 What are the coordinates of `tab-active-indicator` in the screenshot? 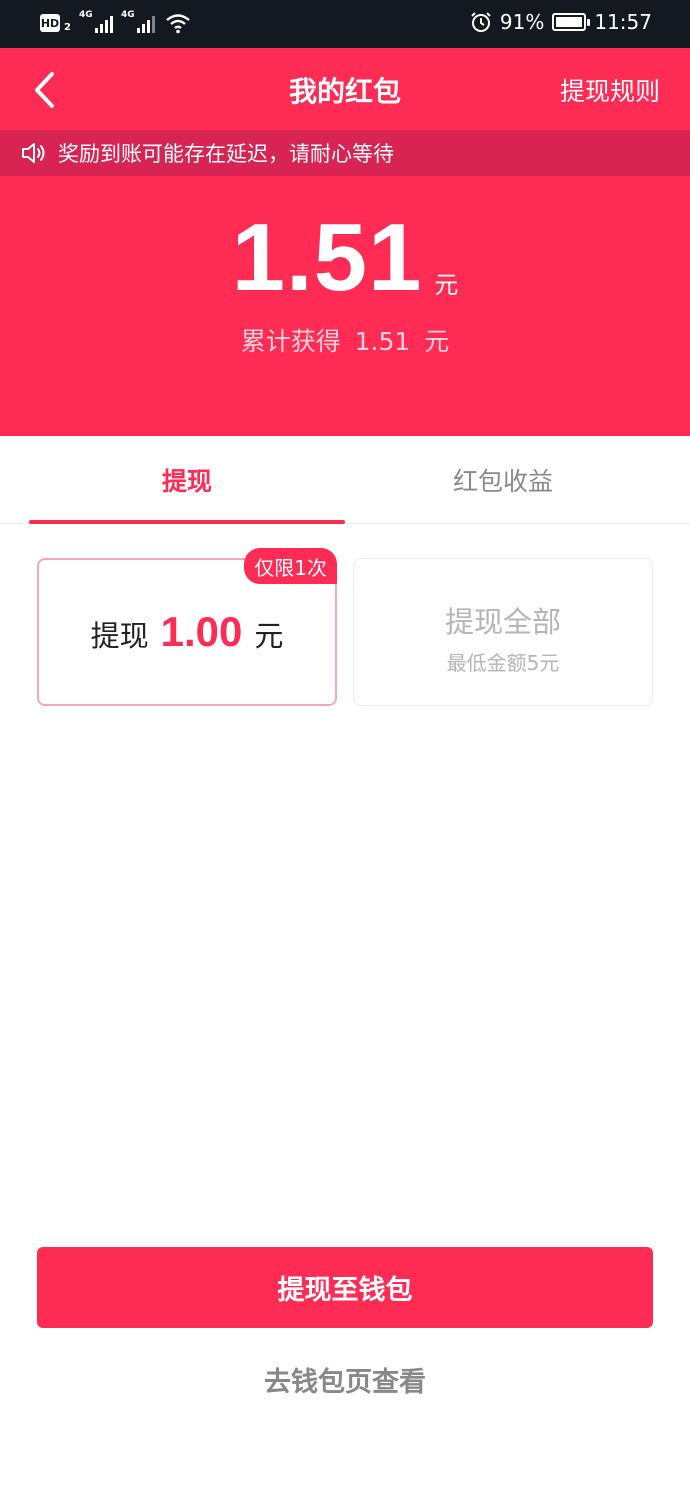 It's located at (187, 522).